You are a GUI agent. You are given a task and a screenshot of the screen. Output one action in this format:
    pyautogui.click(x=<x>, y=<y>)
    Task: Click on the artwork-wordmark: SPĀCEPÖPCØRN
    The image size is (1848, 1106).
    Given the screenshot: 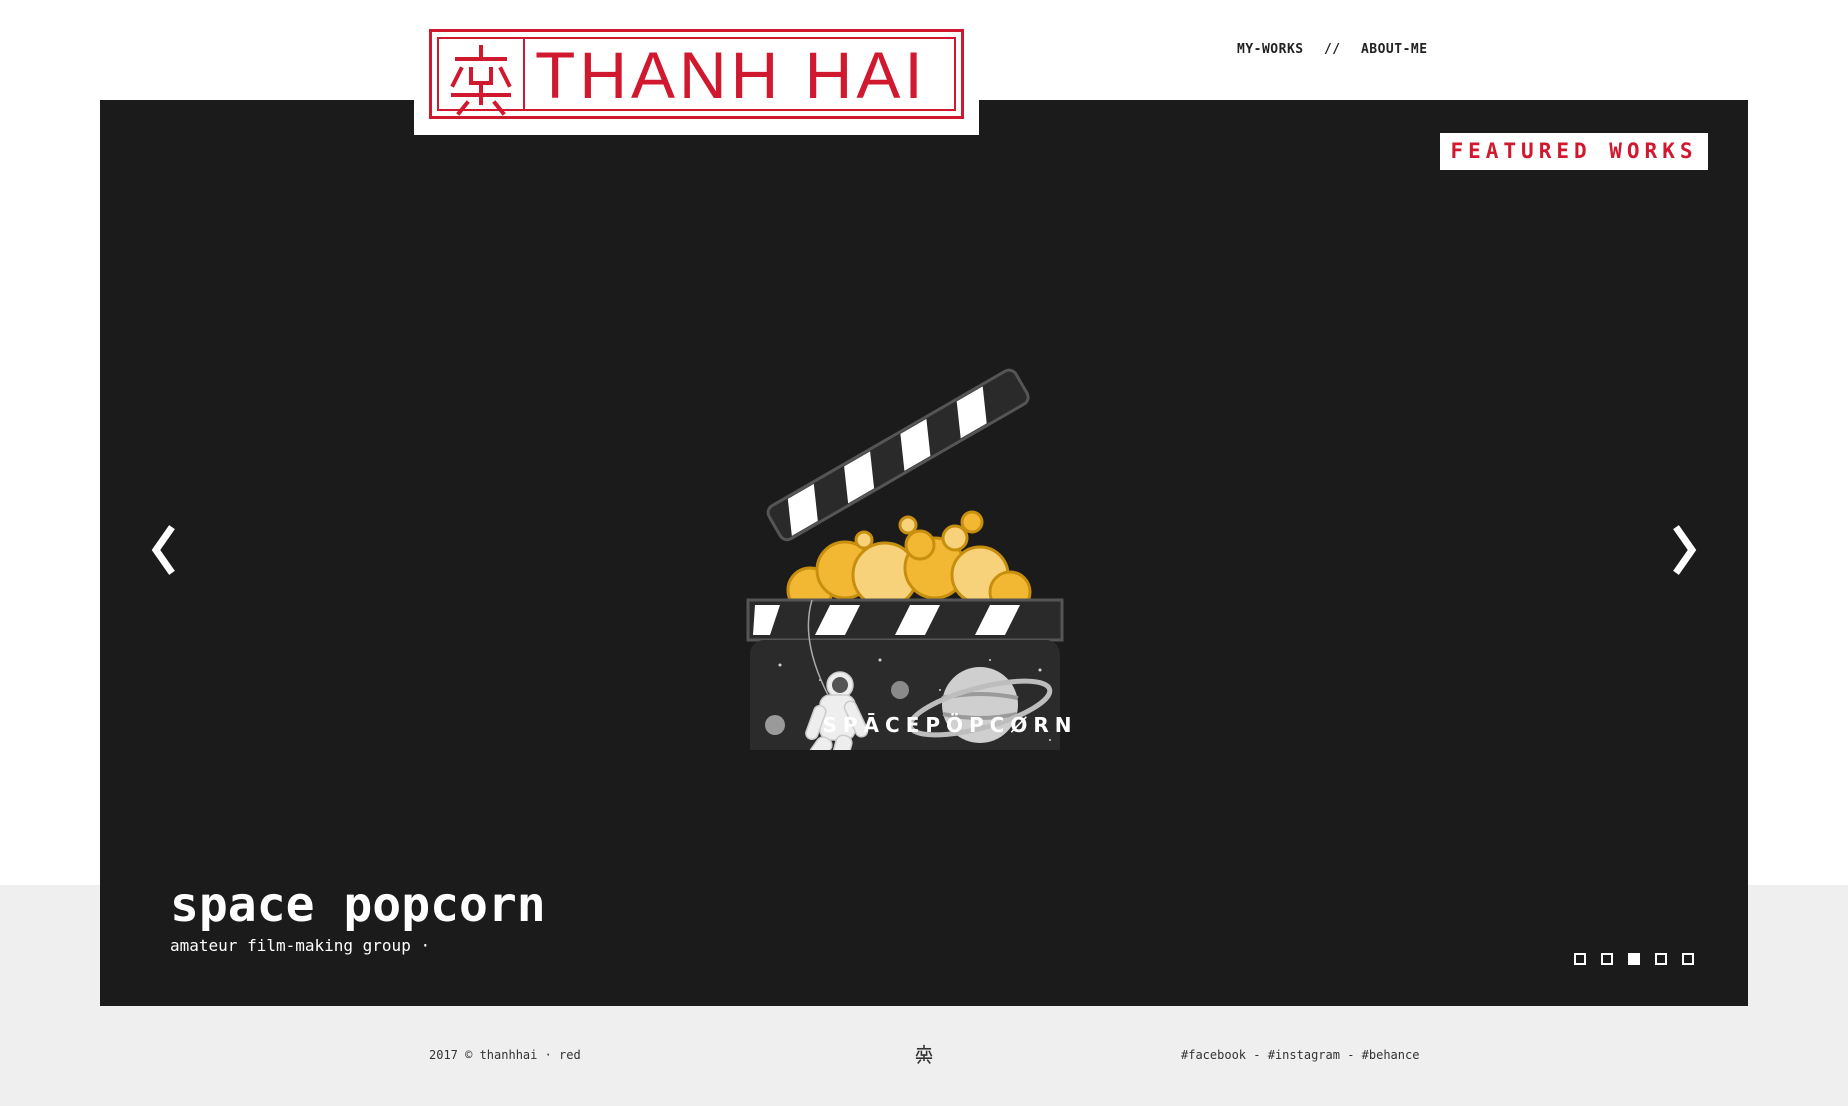 What is the action you would take?
    pyautogui.click(x=950, y=725)
    